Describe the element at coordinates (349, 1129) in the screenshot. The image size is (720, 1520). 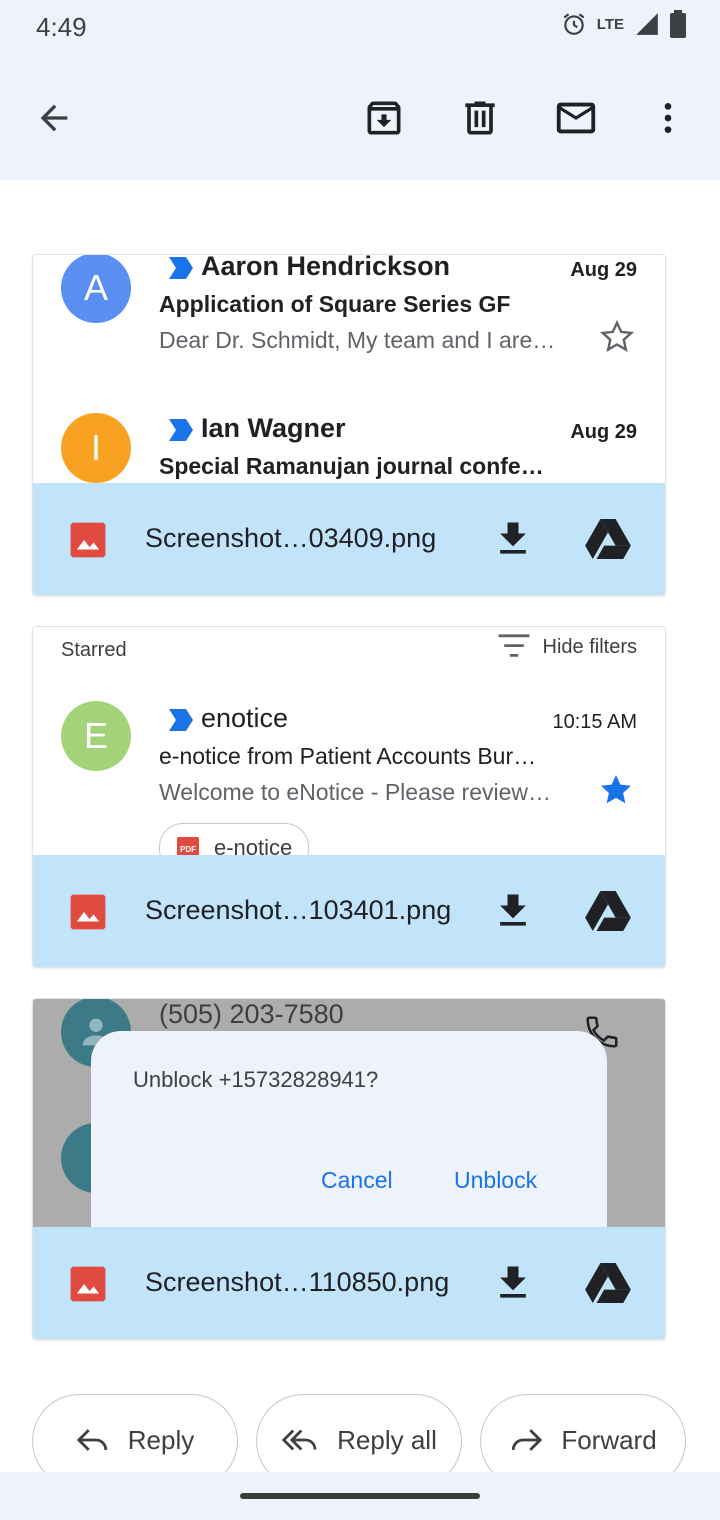
I see `unblock-dialog: Unblock +15732828941? Cancel Unblock` at that location.